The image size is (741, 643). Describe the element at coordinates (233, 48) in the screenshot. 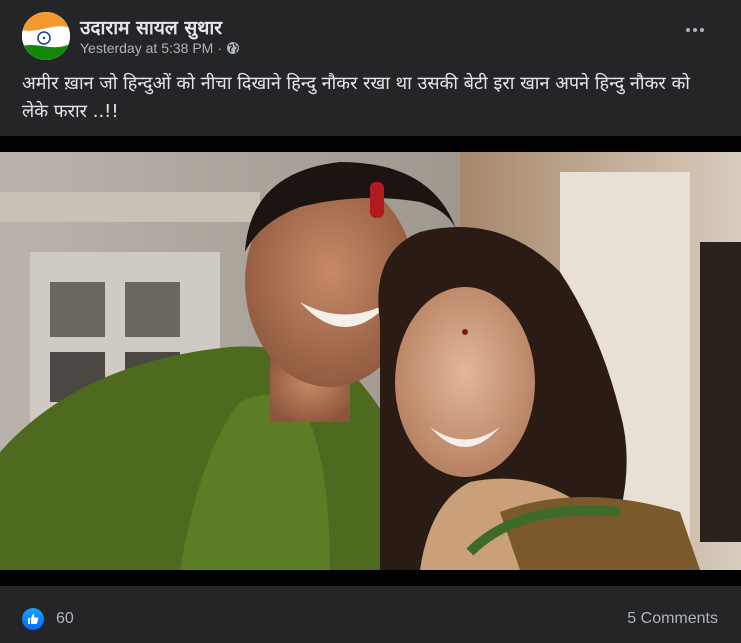

I see `globe-icon` at that location.